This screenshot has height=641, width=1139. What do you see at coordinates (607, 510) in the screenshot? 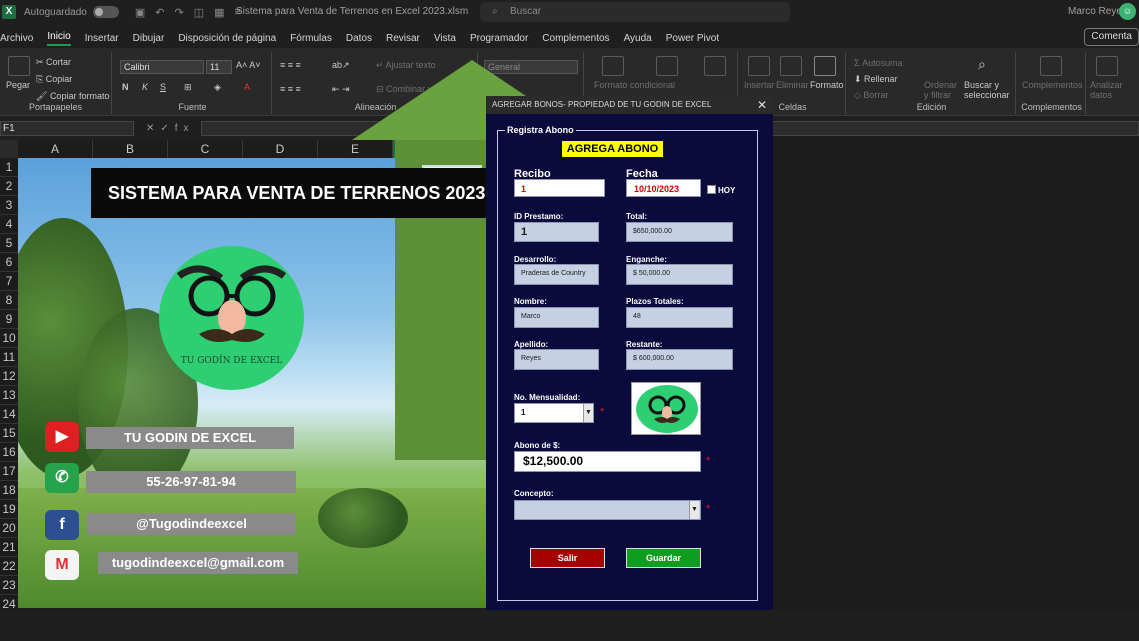
I see `concepto-select` at bounding box center [607, 510].